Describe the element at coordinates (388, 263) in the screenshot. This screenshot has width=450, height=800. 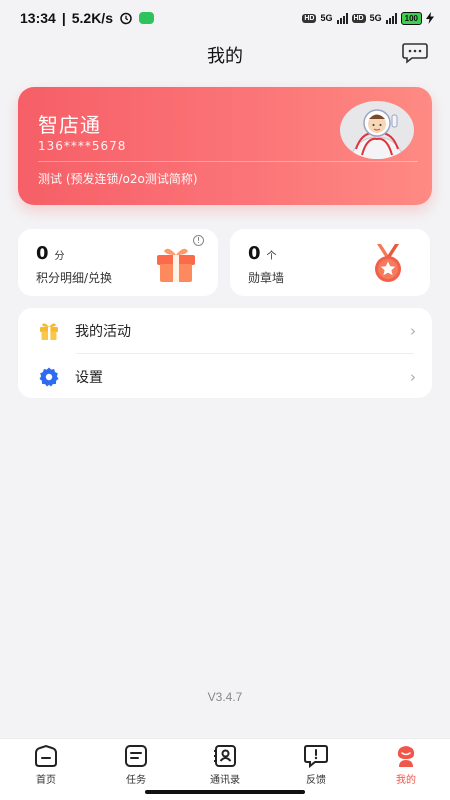
I see `medal-icon` at that location.